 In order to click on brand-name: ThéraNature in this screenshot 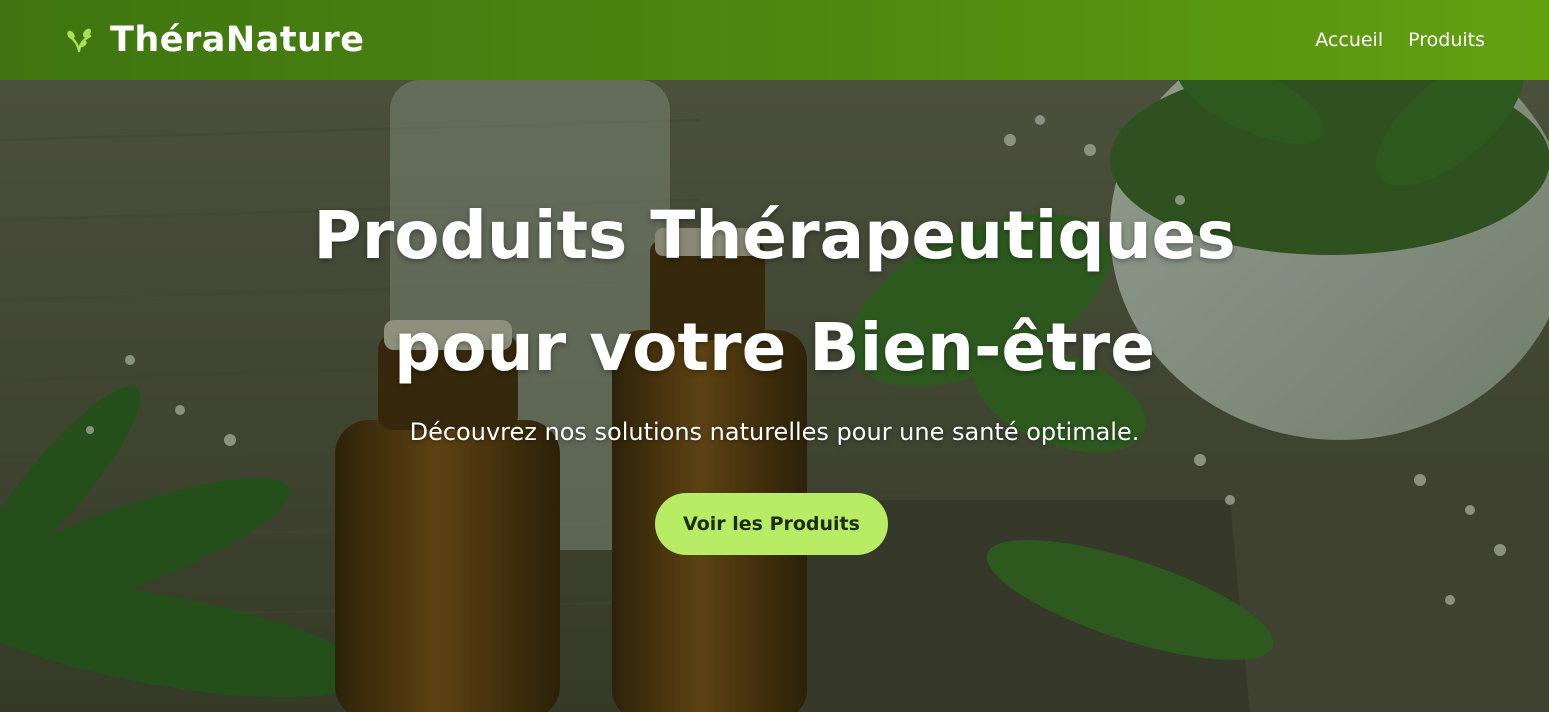, I will do `click(237, 40)`.